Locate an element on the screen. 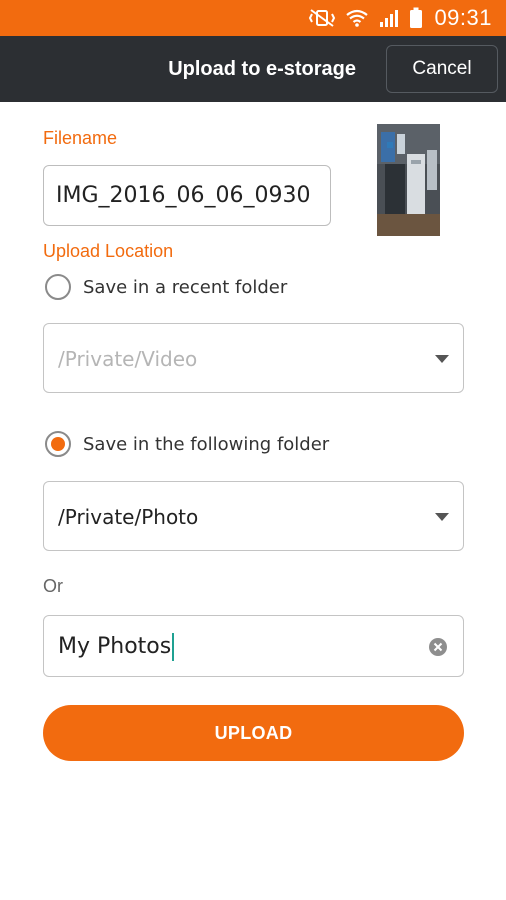 The height and width of the screenshot is (900, 506). page-title: Upload to e-storage is located at coordinates (262, 69).